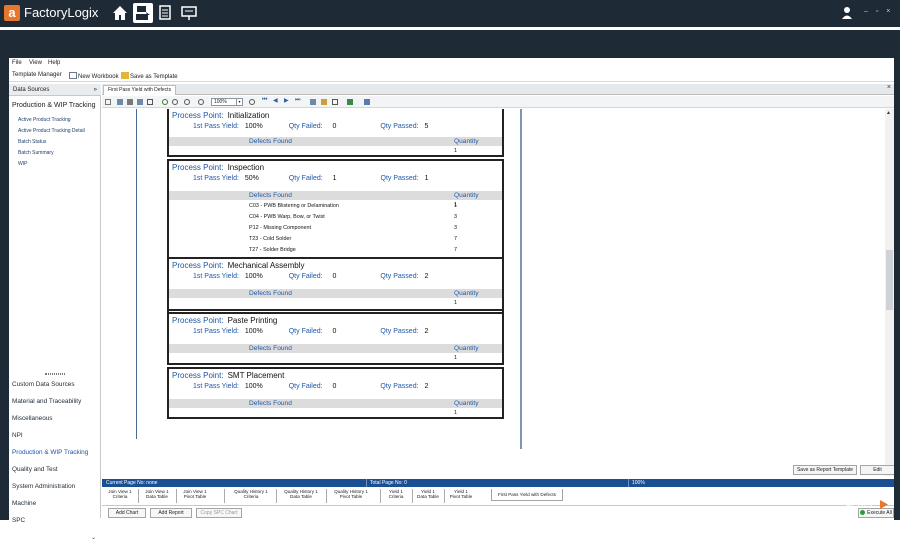 This screenshot has height=550, width=900. What do you see at coordinates (280, 228) in the screenshot?
I see `defect-name: P12 - Missing Component` at bounding box center [280, 228].